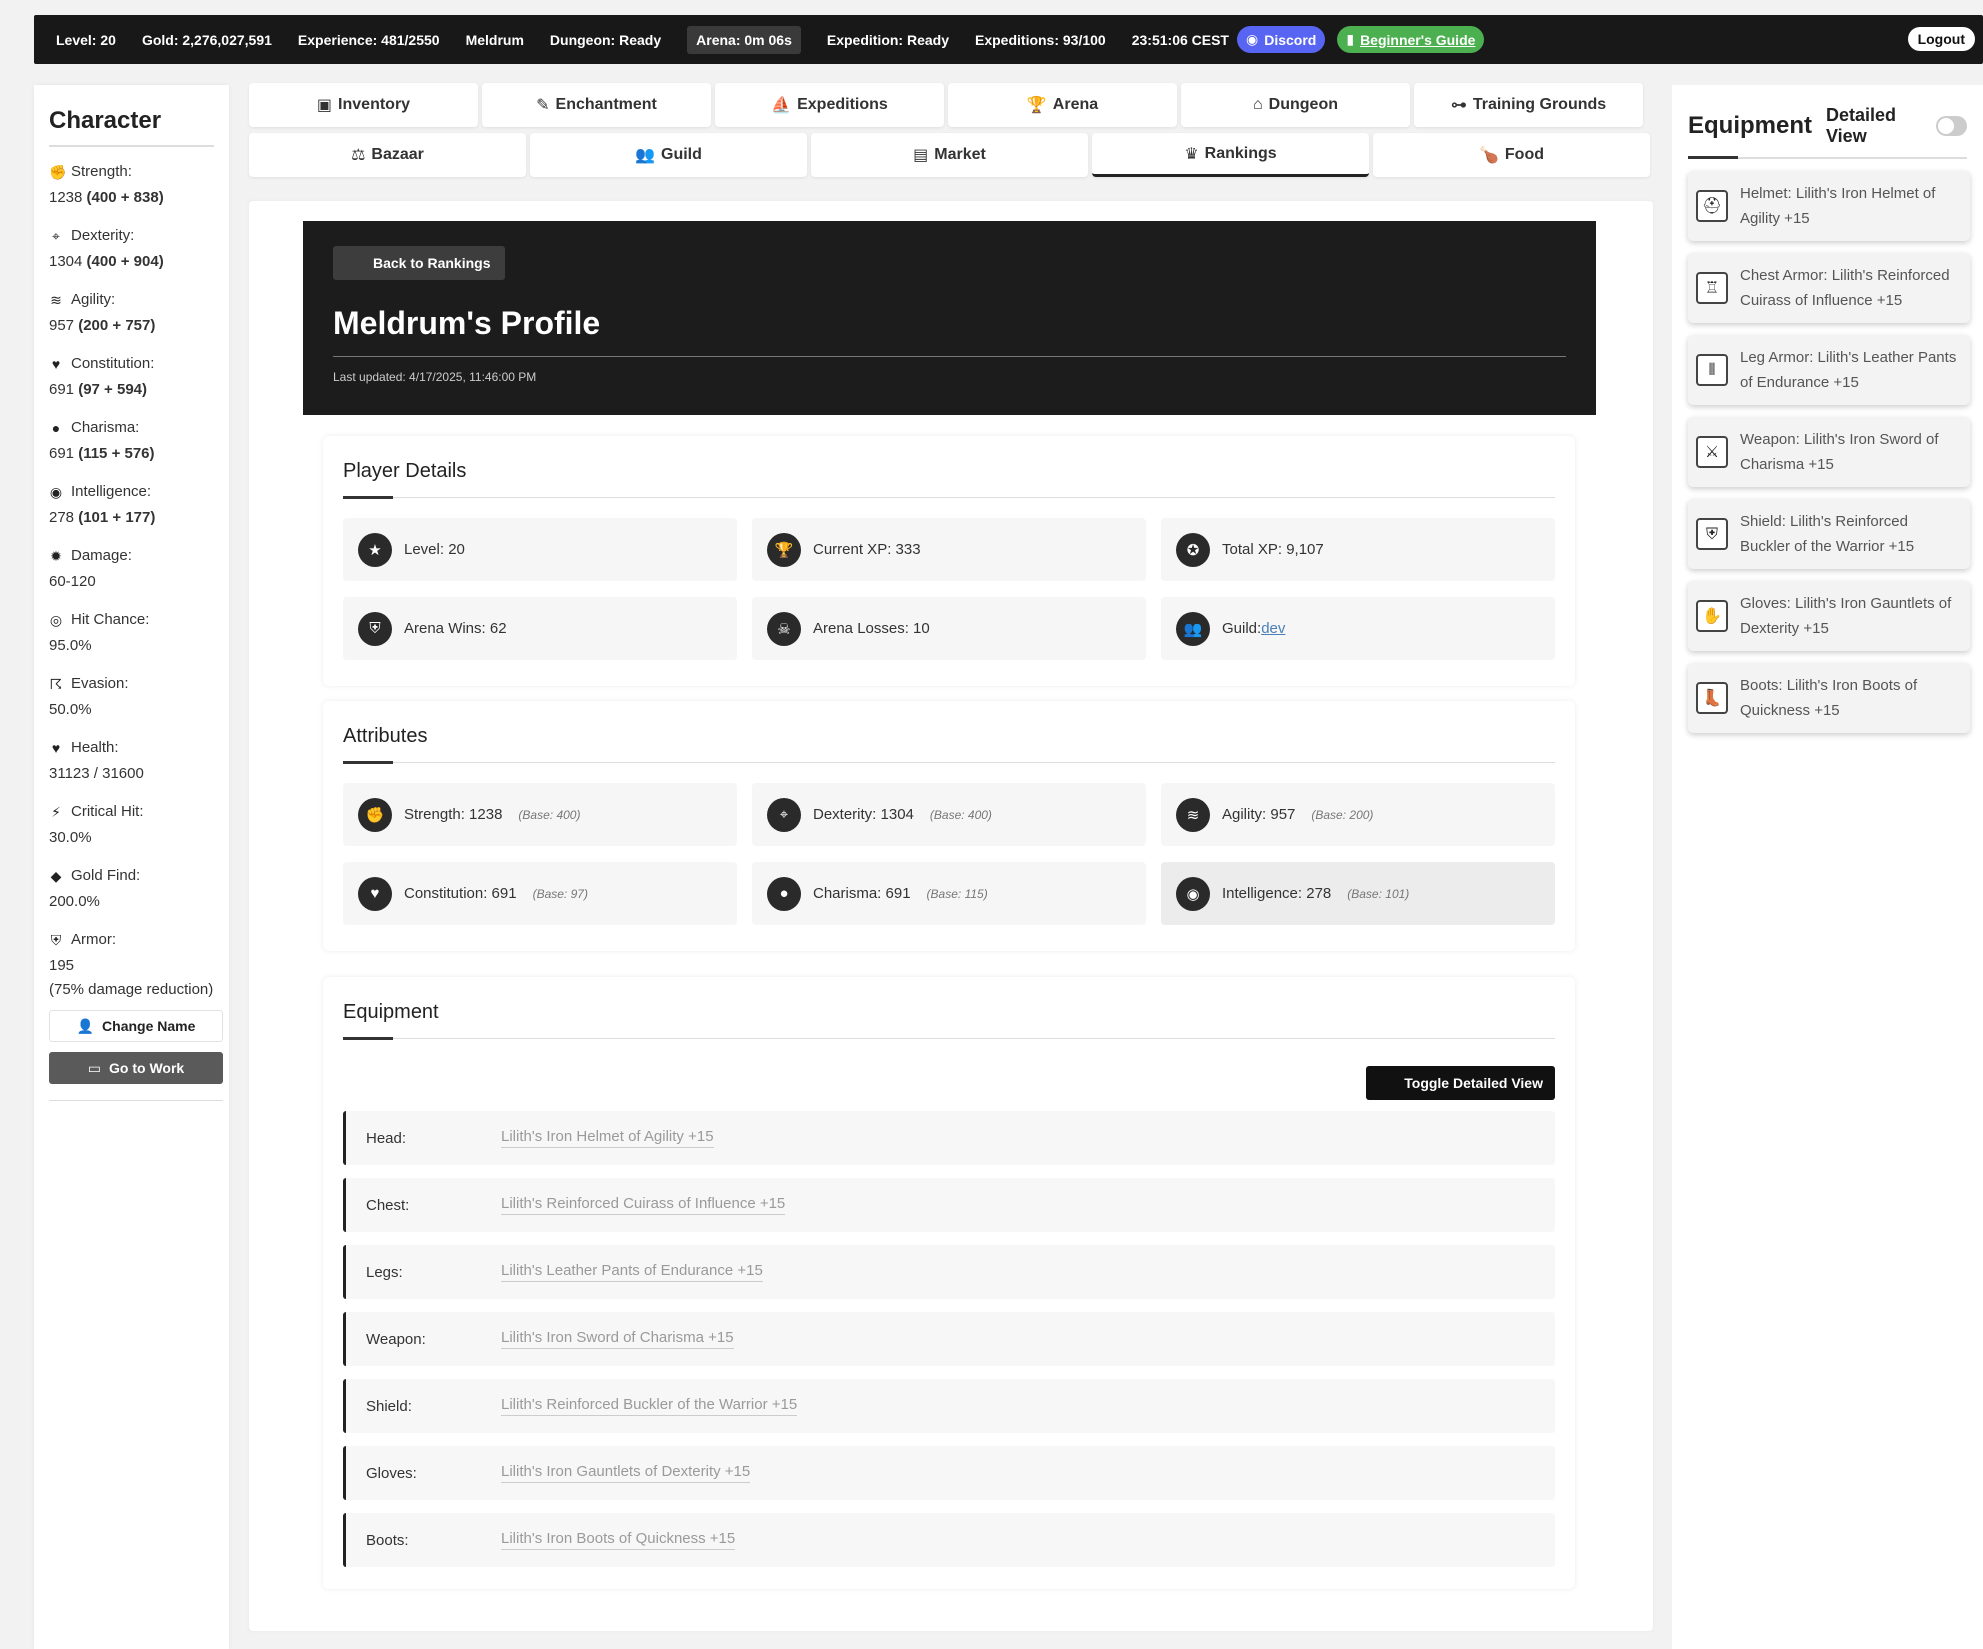 Image resolution: width=1983 pixels, height=1649 pixels. Describe the element at coordinates (1193, 549) in the screenshot. I see `medal-icon: ✪` at that location.